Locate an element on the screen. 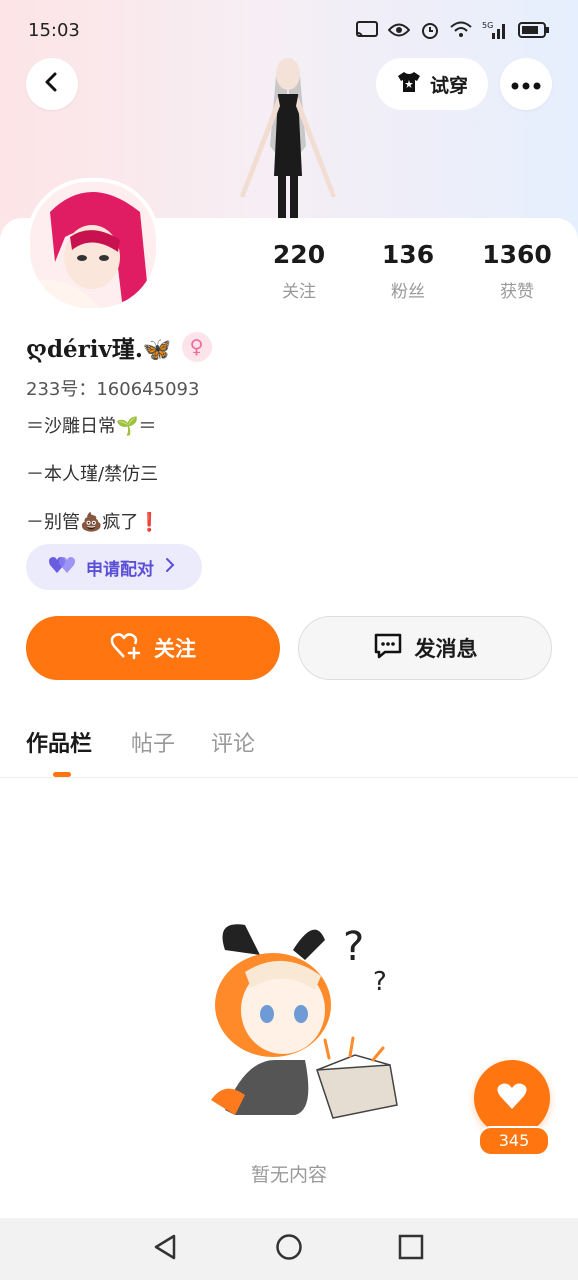 Image resolution: width=578 pixels, height=1280 pixels. back-button is located at coordinates (52, 84).